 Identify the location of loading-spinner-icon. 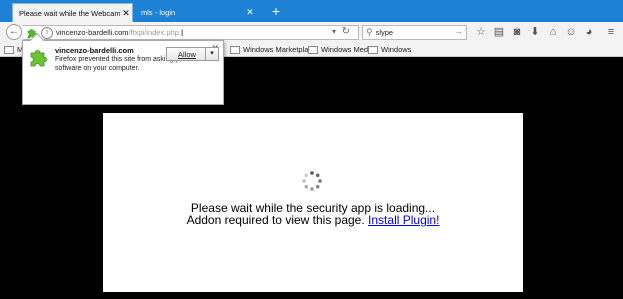
(312, 181).